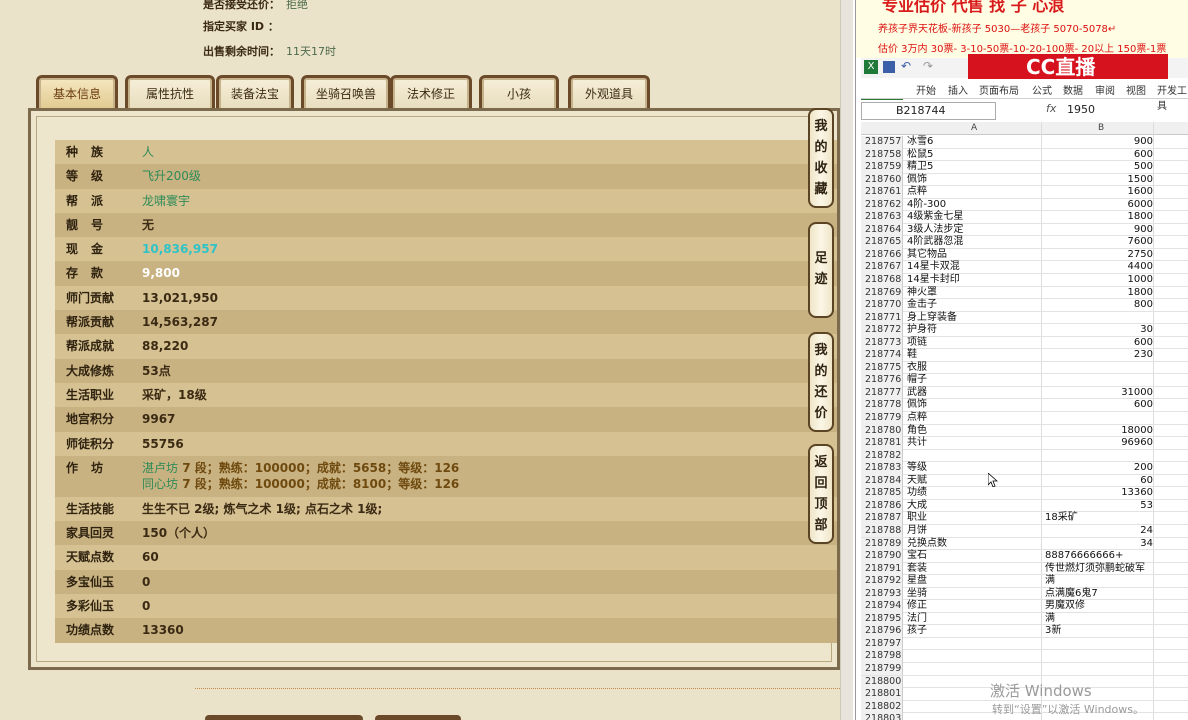 The image size is (1188, 720). I want to click on sheet-row: 218783 等级 200, so click(1024, 468).